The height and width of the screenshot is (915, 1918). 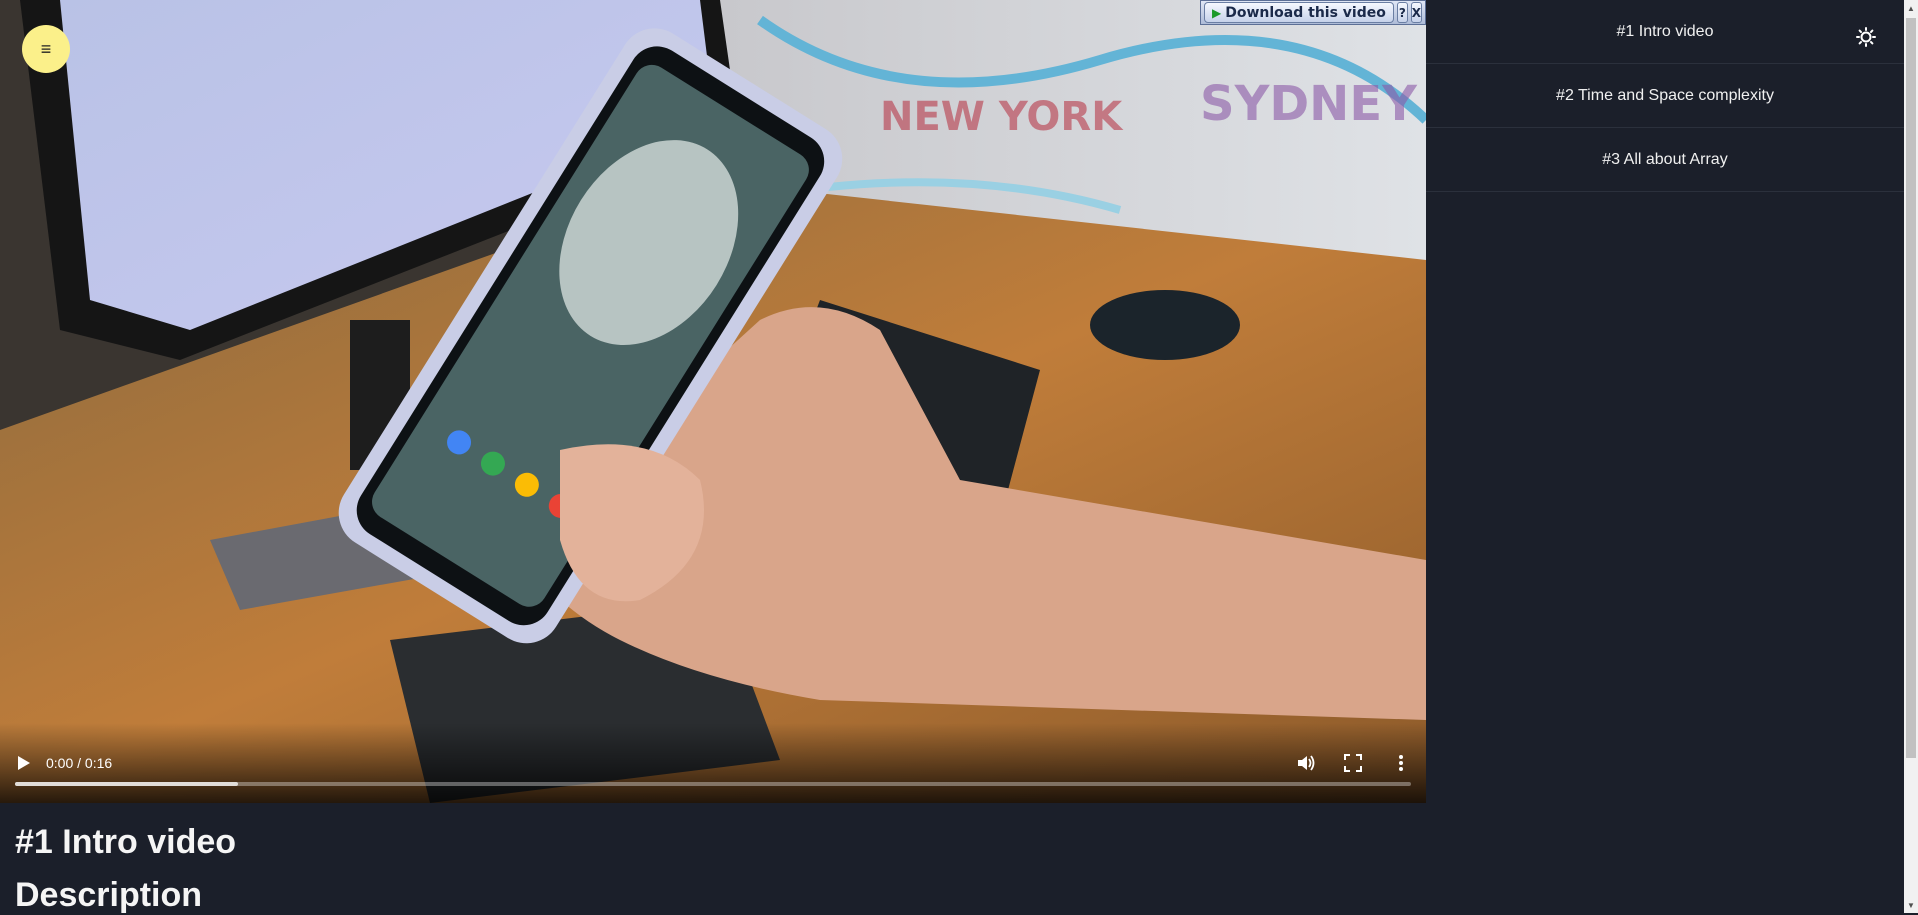 I want to click on player-controls: 0:00 / 0:16, so click(x=713, y=763).